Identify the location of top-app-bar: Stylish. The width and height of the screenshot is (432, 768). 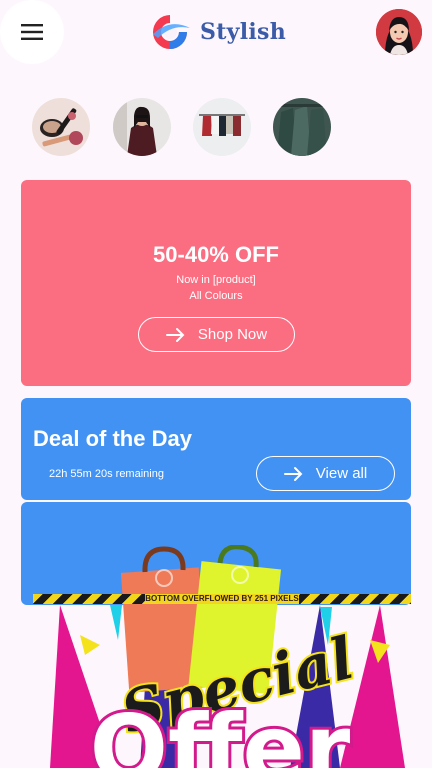
(216, 32).